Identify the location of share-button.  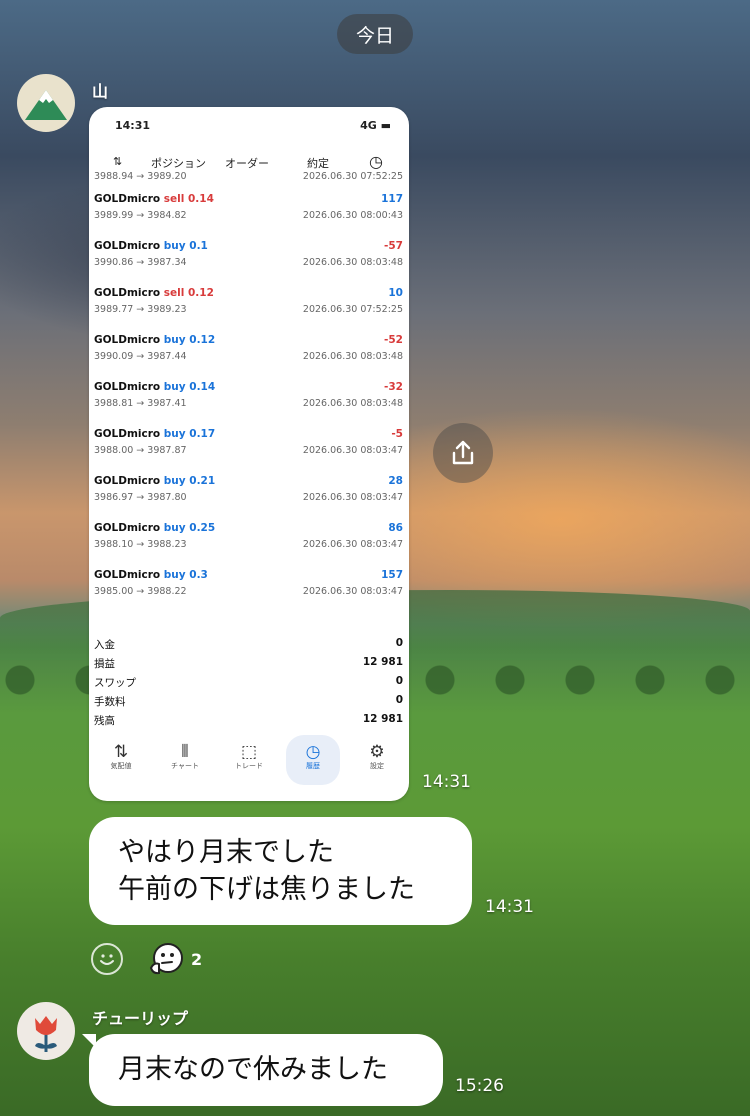
(463, 453).